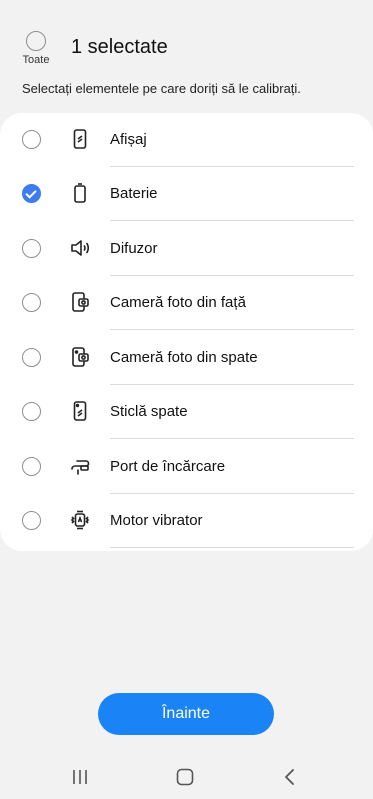  I want to click on list-item-battery: Baterie, so click(186, 194).